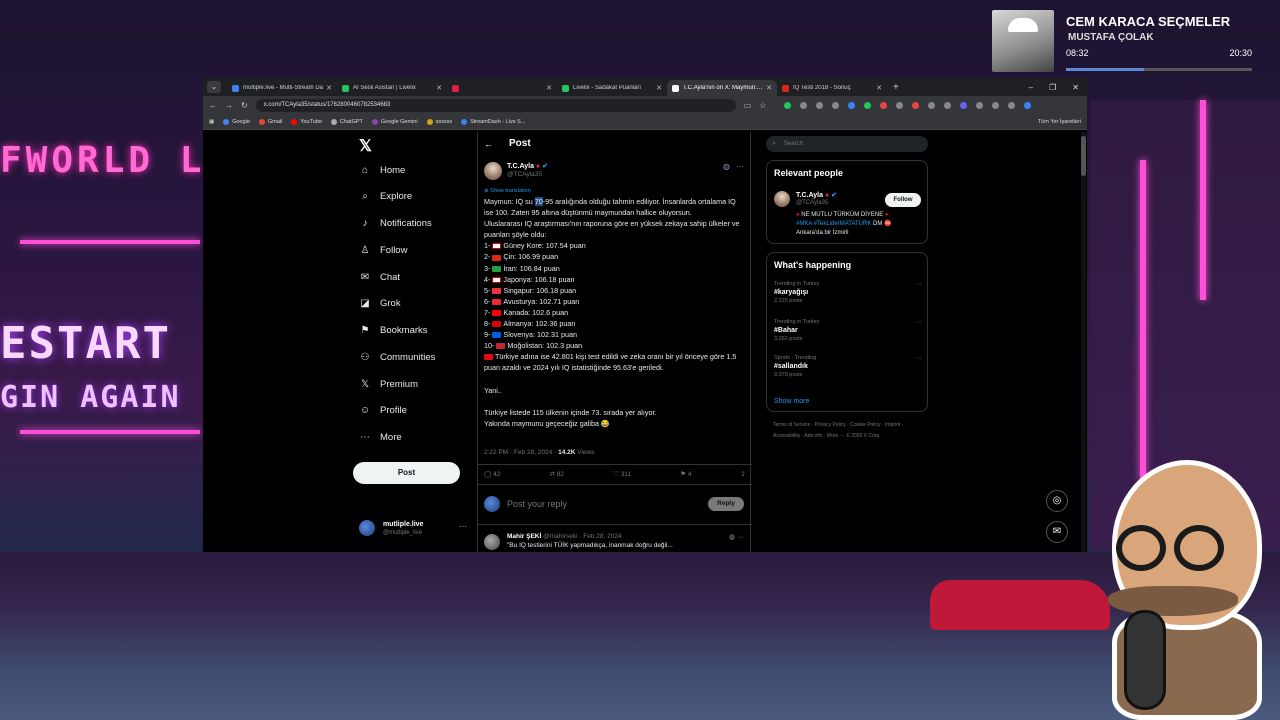 This screenshot has height=720, width=1280. I want to click on cast-icon: ▭, so click(748, 105).